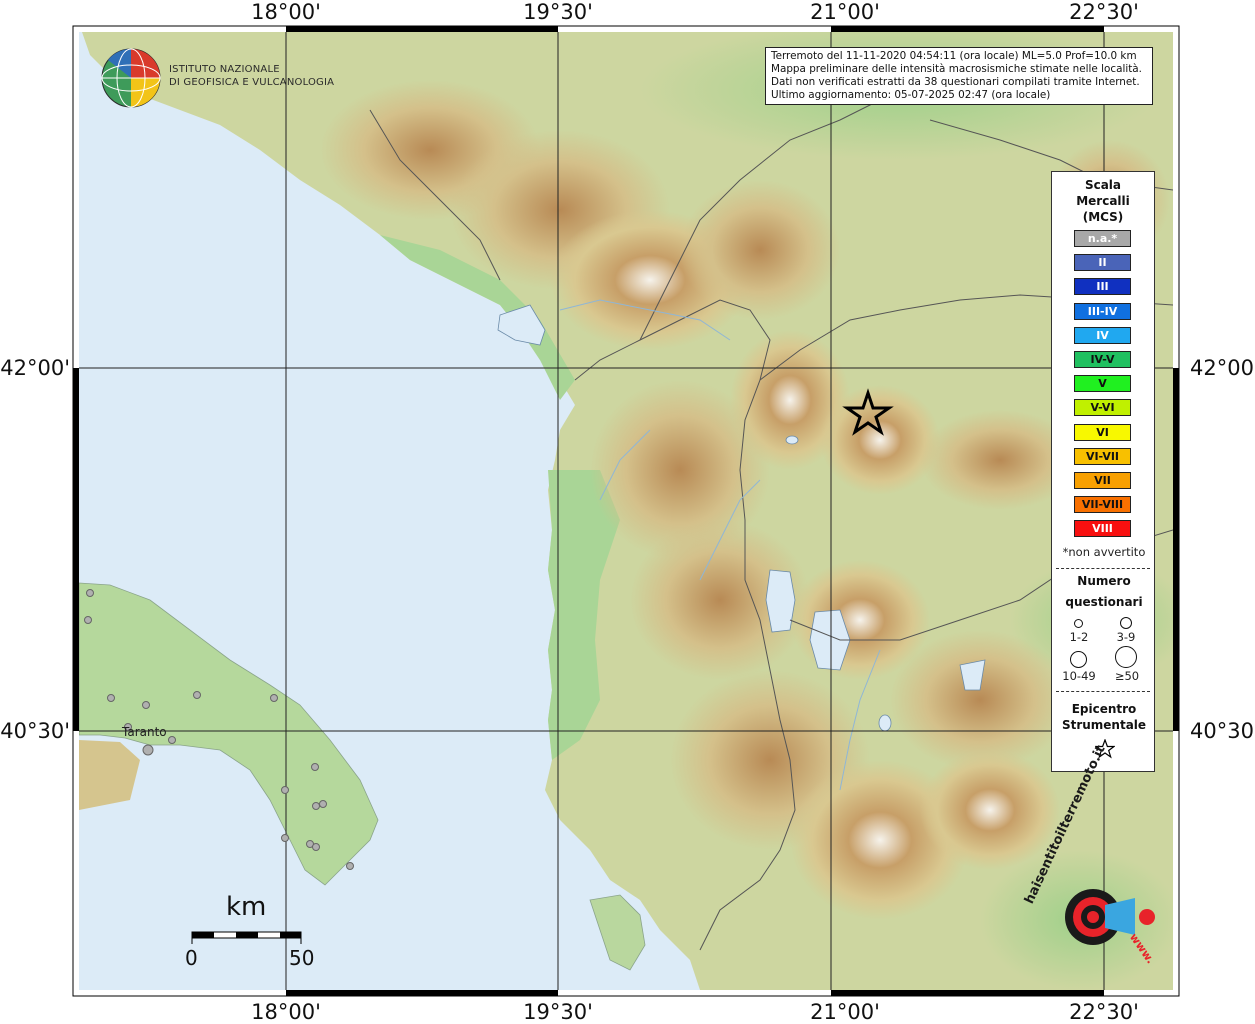 The height and width of the screenshot is (1024, 1255). What do you see at coordinates (1079, 676) in the screenshot?
I see `count-class-3: 10-49` at bounding box center [1079, 676].